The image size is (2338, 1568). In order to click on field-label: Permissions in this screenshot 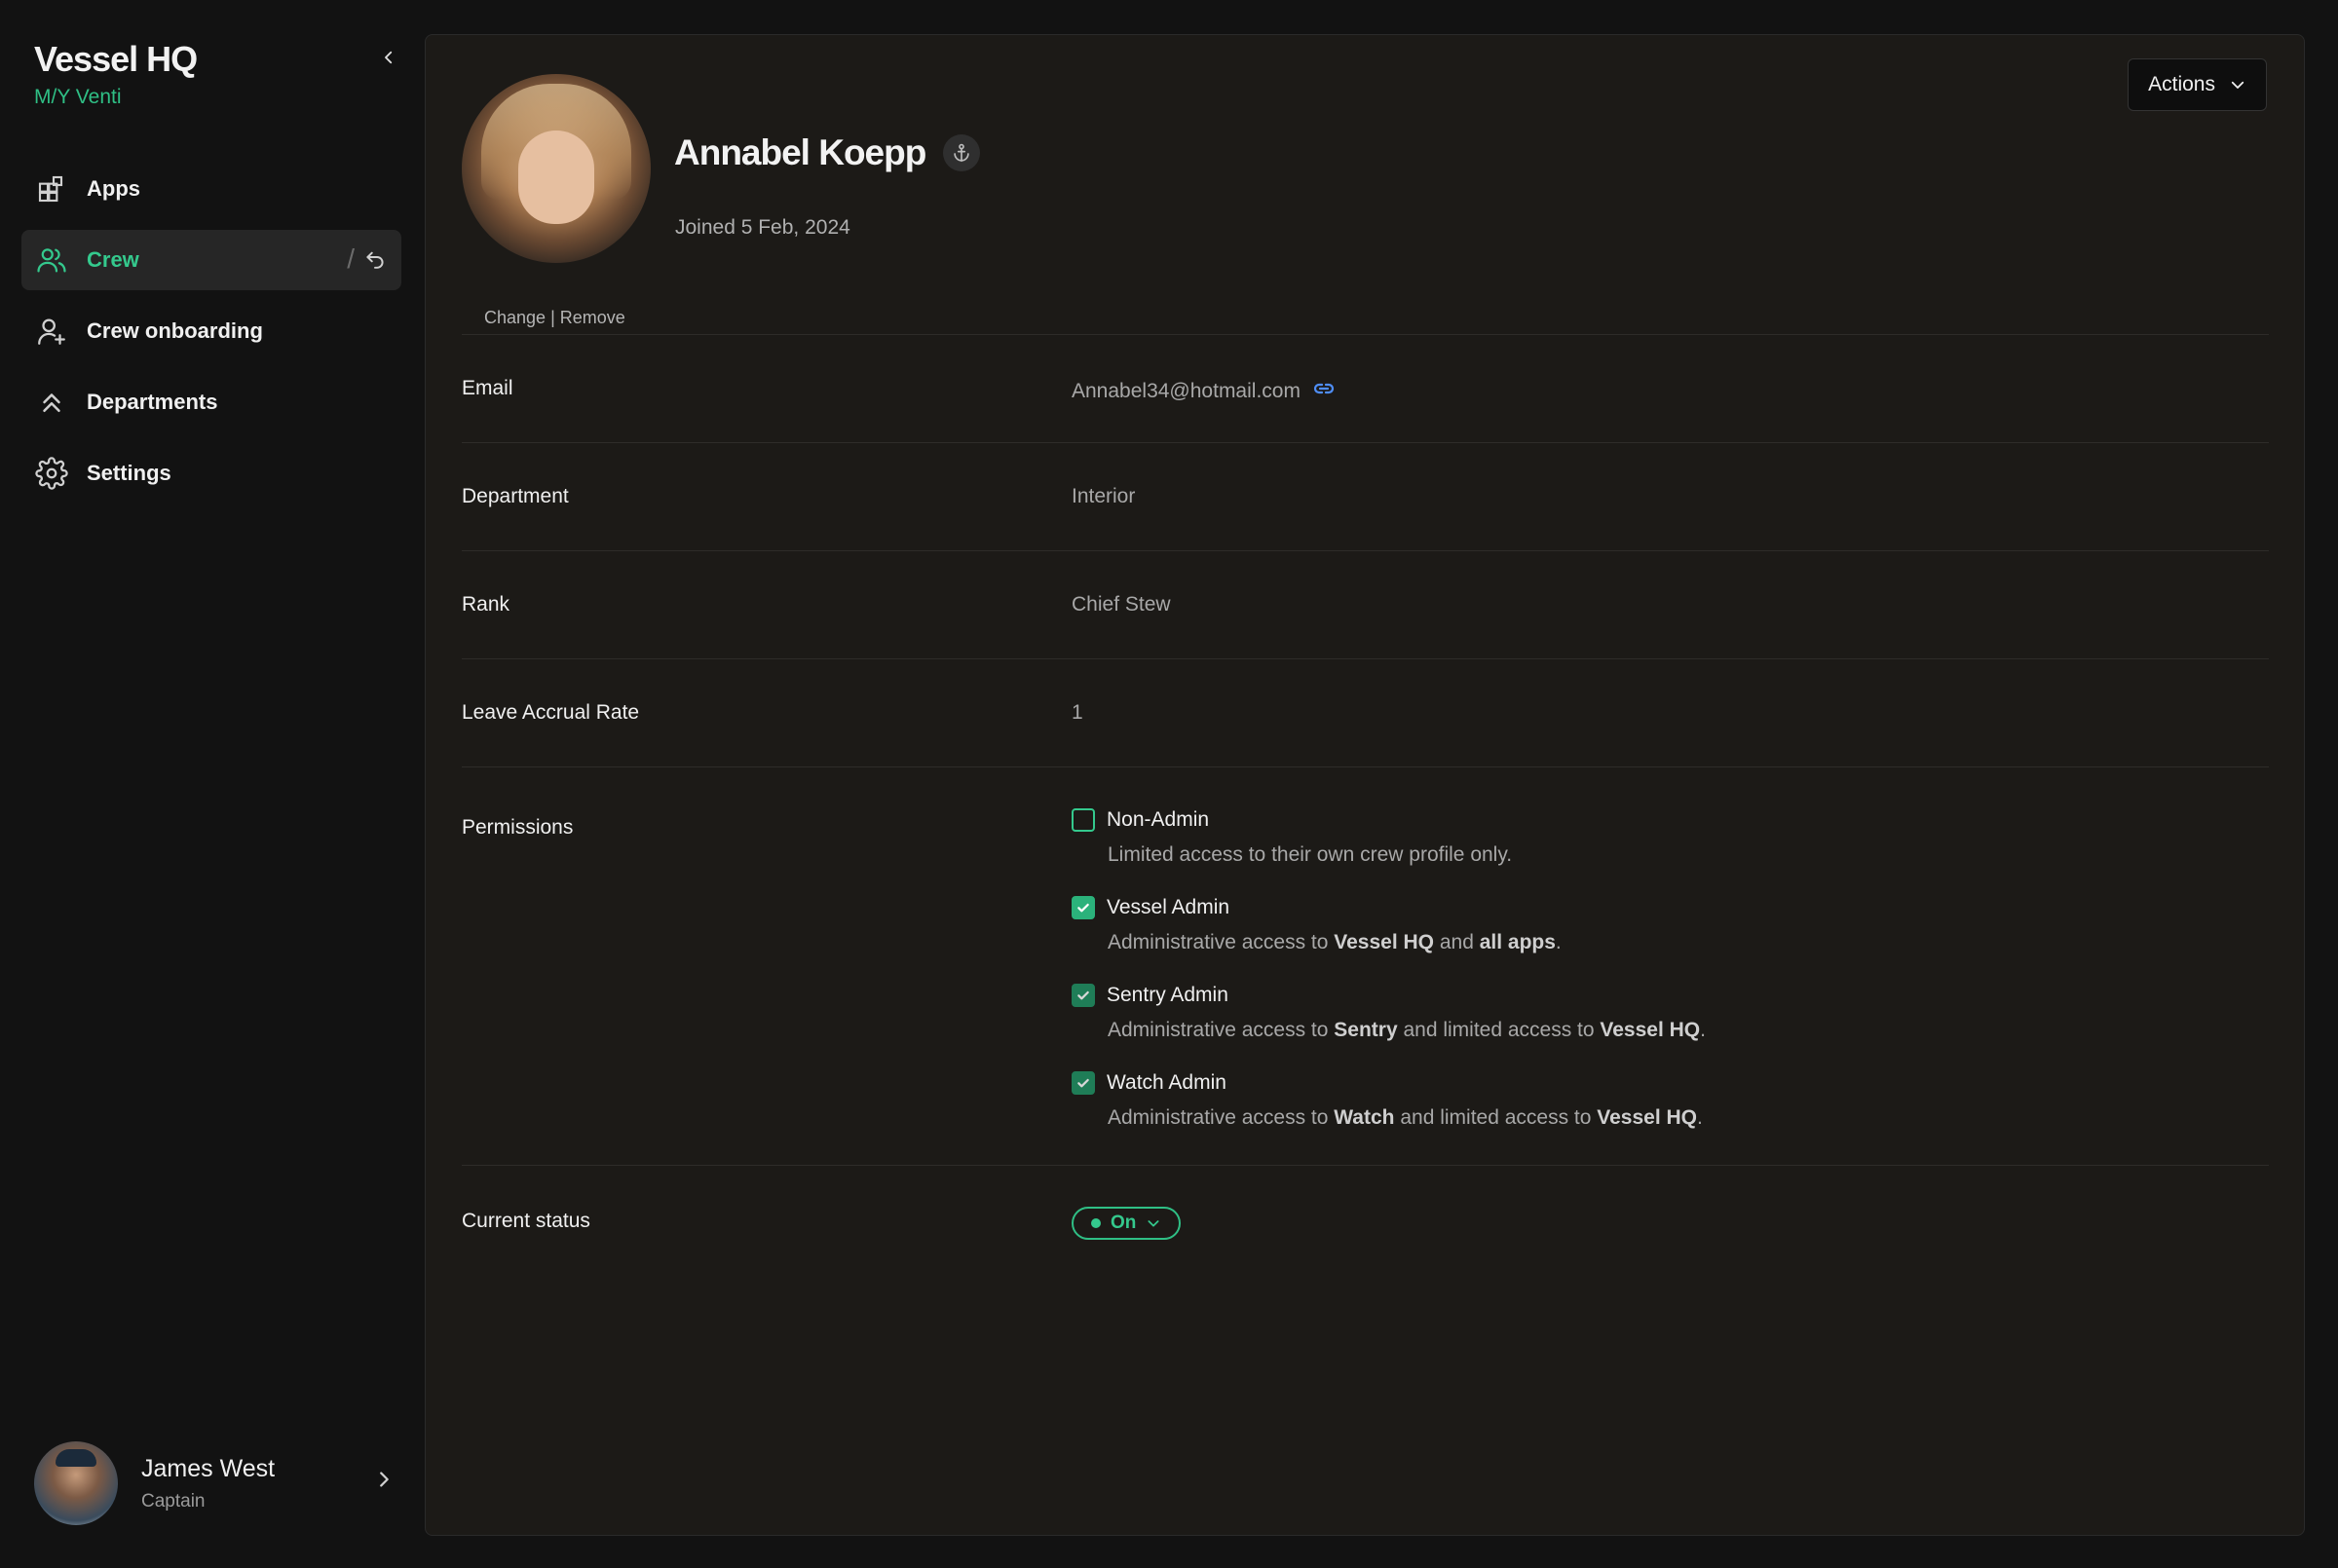, I will do `click(518, 827)`.